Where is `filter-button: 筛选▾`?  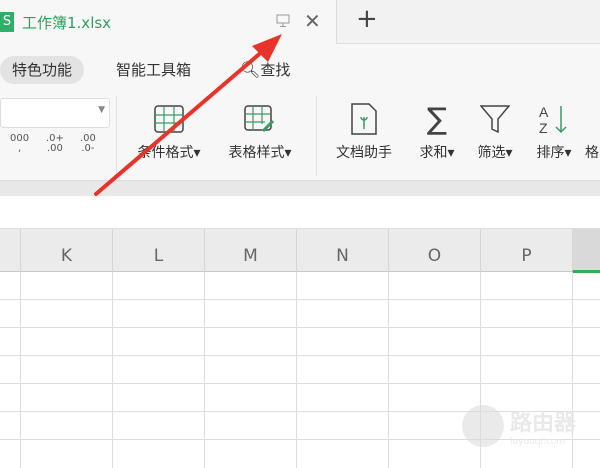 filter-button: 筛选▾ is located at coordinates (495, 131).